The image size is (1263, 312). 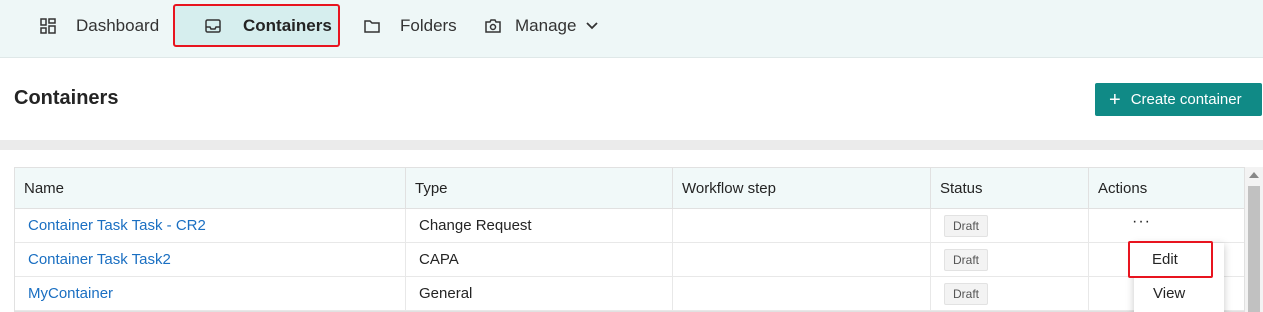 I want to click on table-row: Container Task Task2 CAPA Draft, so click(x=629, y=260).